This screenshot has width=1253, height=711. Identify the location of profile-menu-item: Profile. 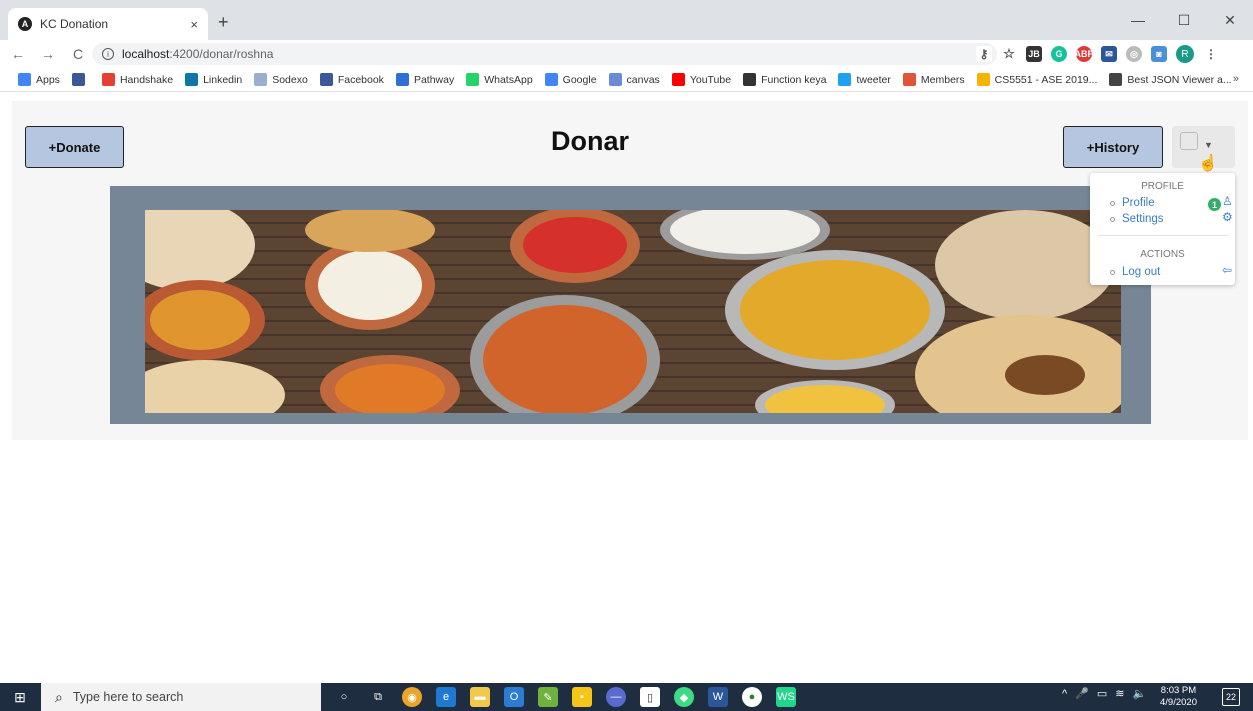
(1132, 203).